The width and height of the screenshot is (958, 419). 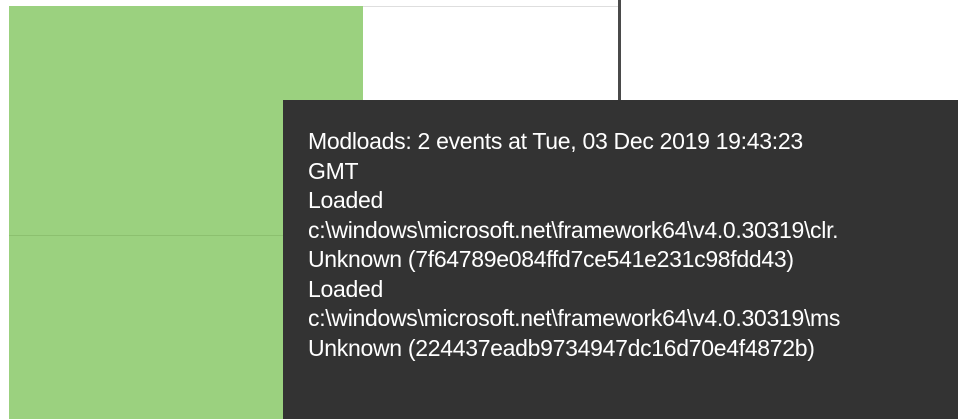 I want to click on tooltip-event-2-status: Loaded, so click(x=345, y=288).